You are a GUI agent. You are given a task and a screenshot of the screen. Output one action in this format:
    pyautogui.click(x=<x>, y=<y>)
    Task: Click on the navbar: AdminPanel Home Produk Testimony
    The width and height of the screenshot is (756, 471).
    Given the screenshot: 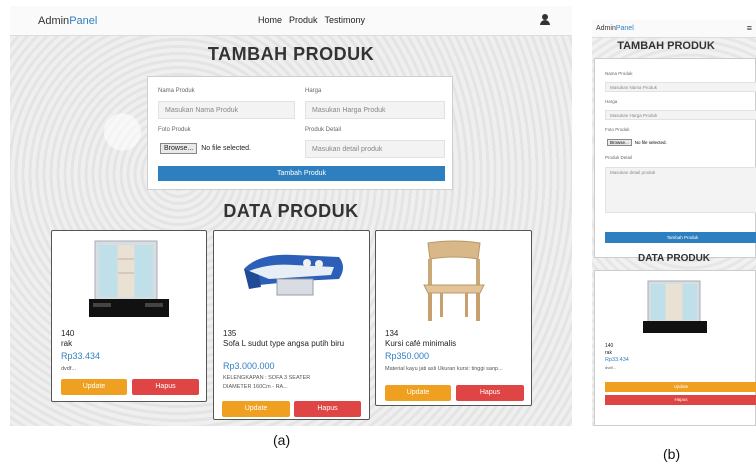 What is the action you would take?
    pyautogui.click(x=291, y=21)
    